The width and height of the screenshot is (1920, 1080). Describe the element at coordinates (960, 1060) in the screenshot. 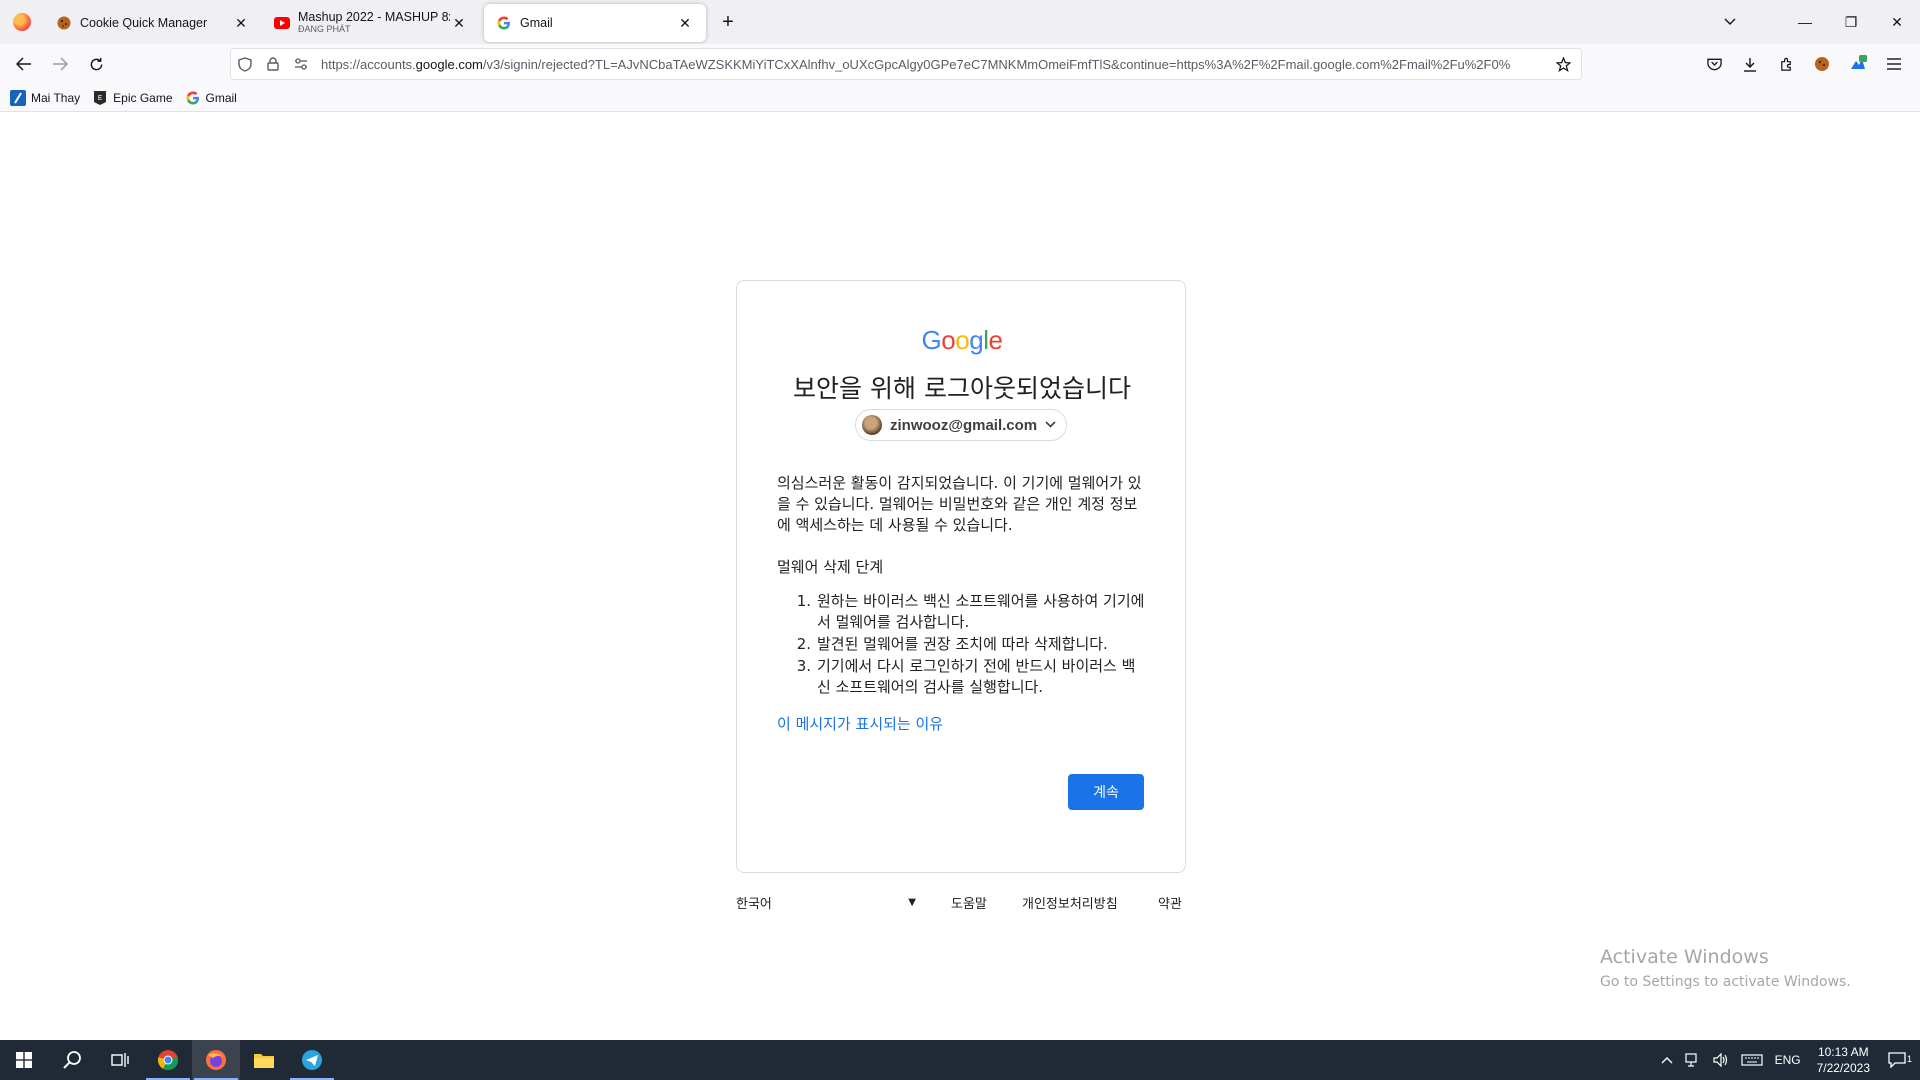

I see `windows-taskbar: ENG 10:13 AM 7/22/2023 1` at that location.